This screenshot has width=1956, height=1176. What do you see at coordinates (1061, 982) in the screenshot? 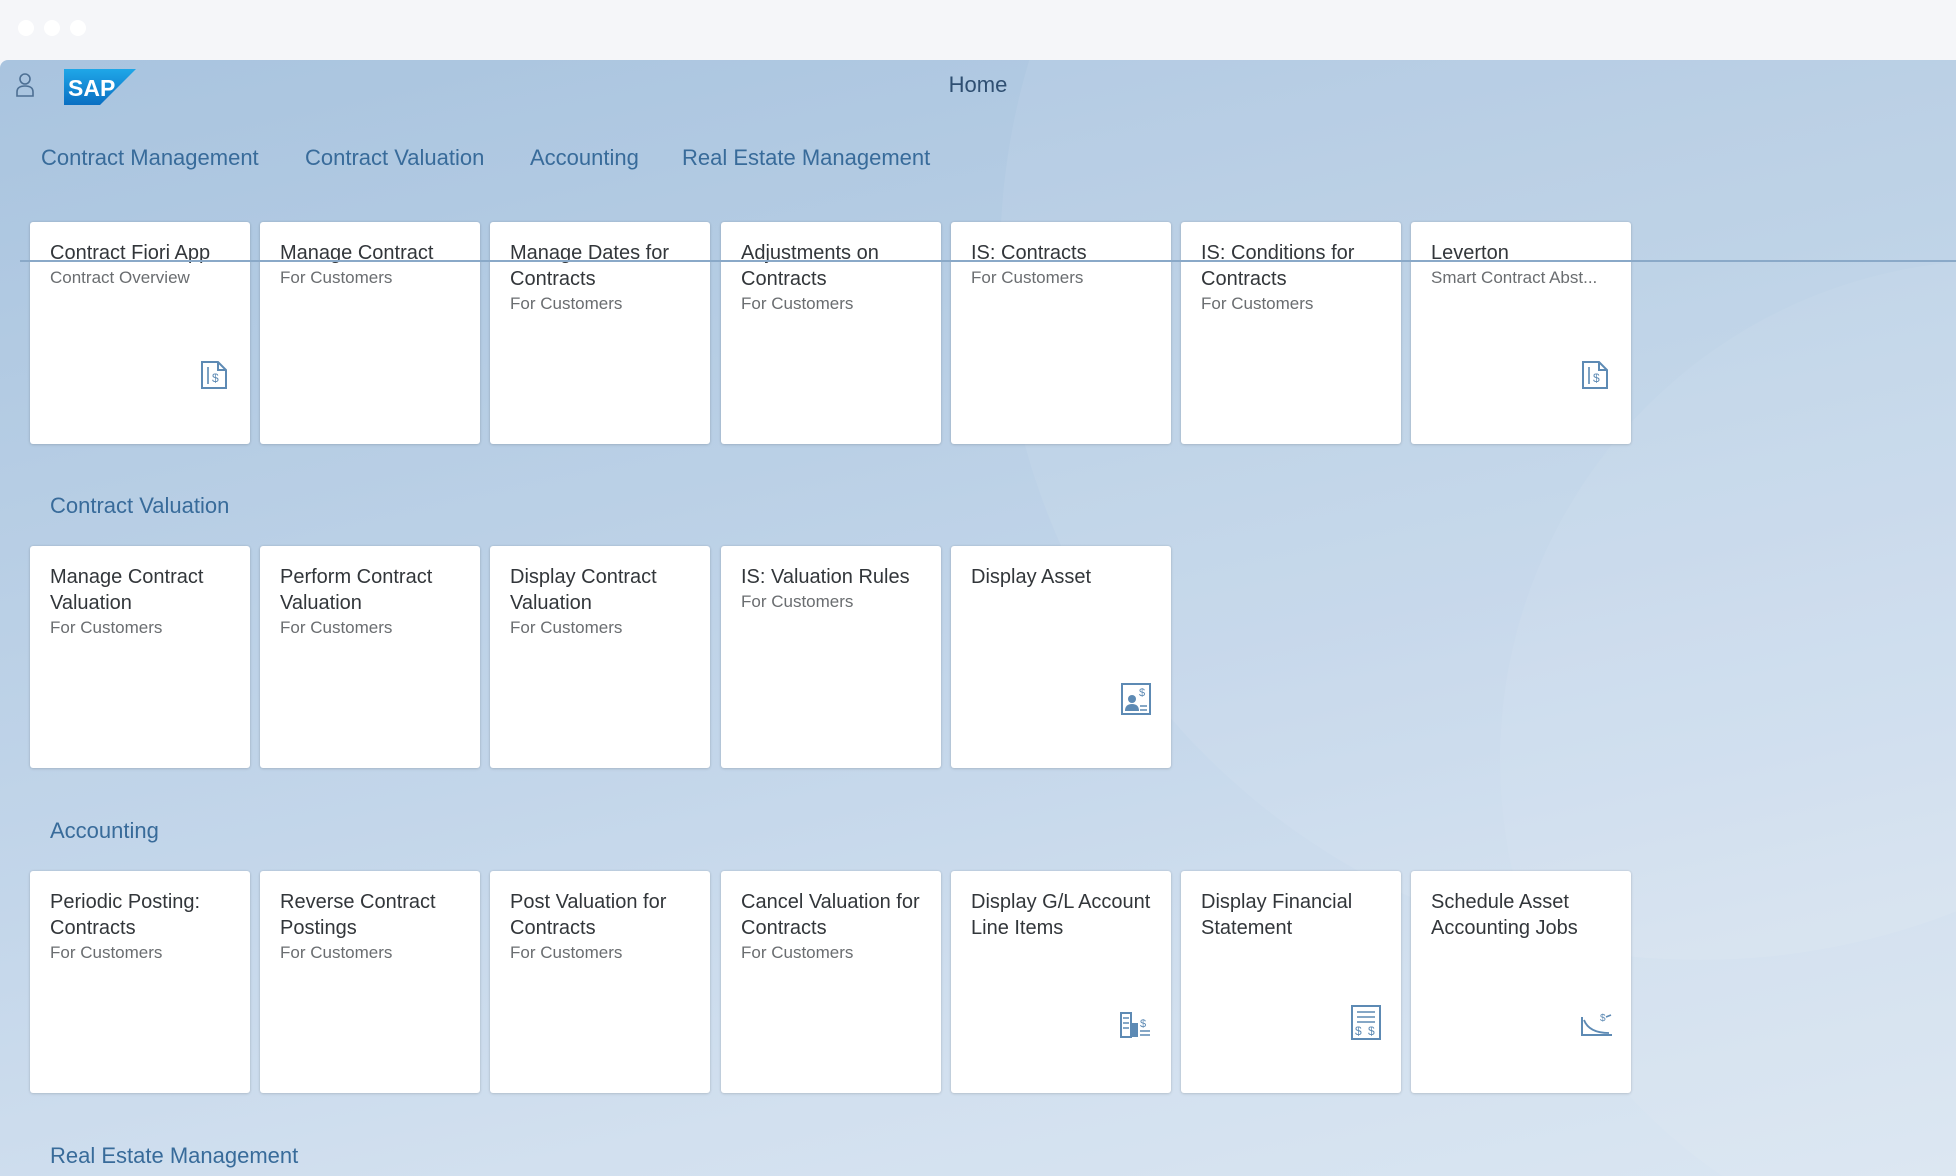
I see `tile-display-gl-account-line-items: Display G/L Account Line Items $` at bounding box center [1061, 982].